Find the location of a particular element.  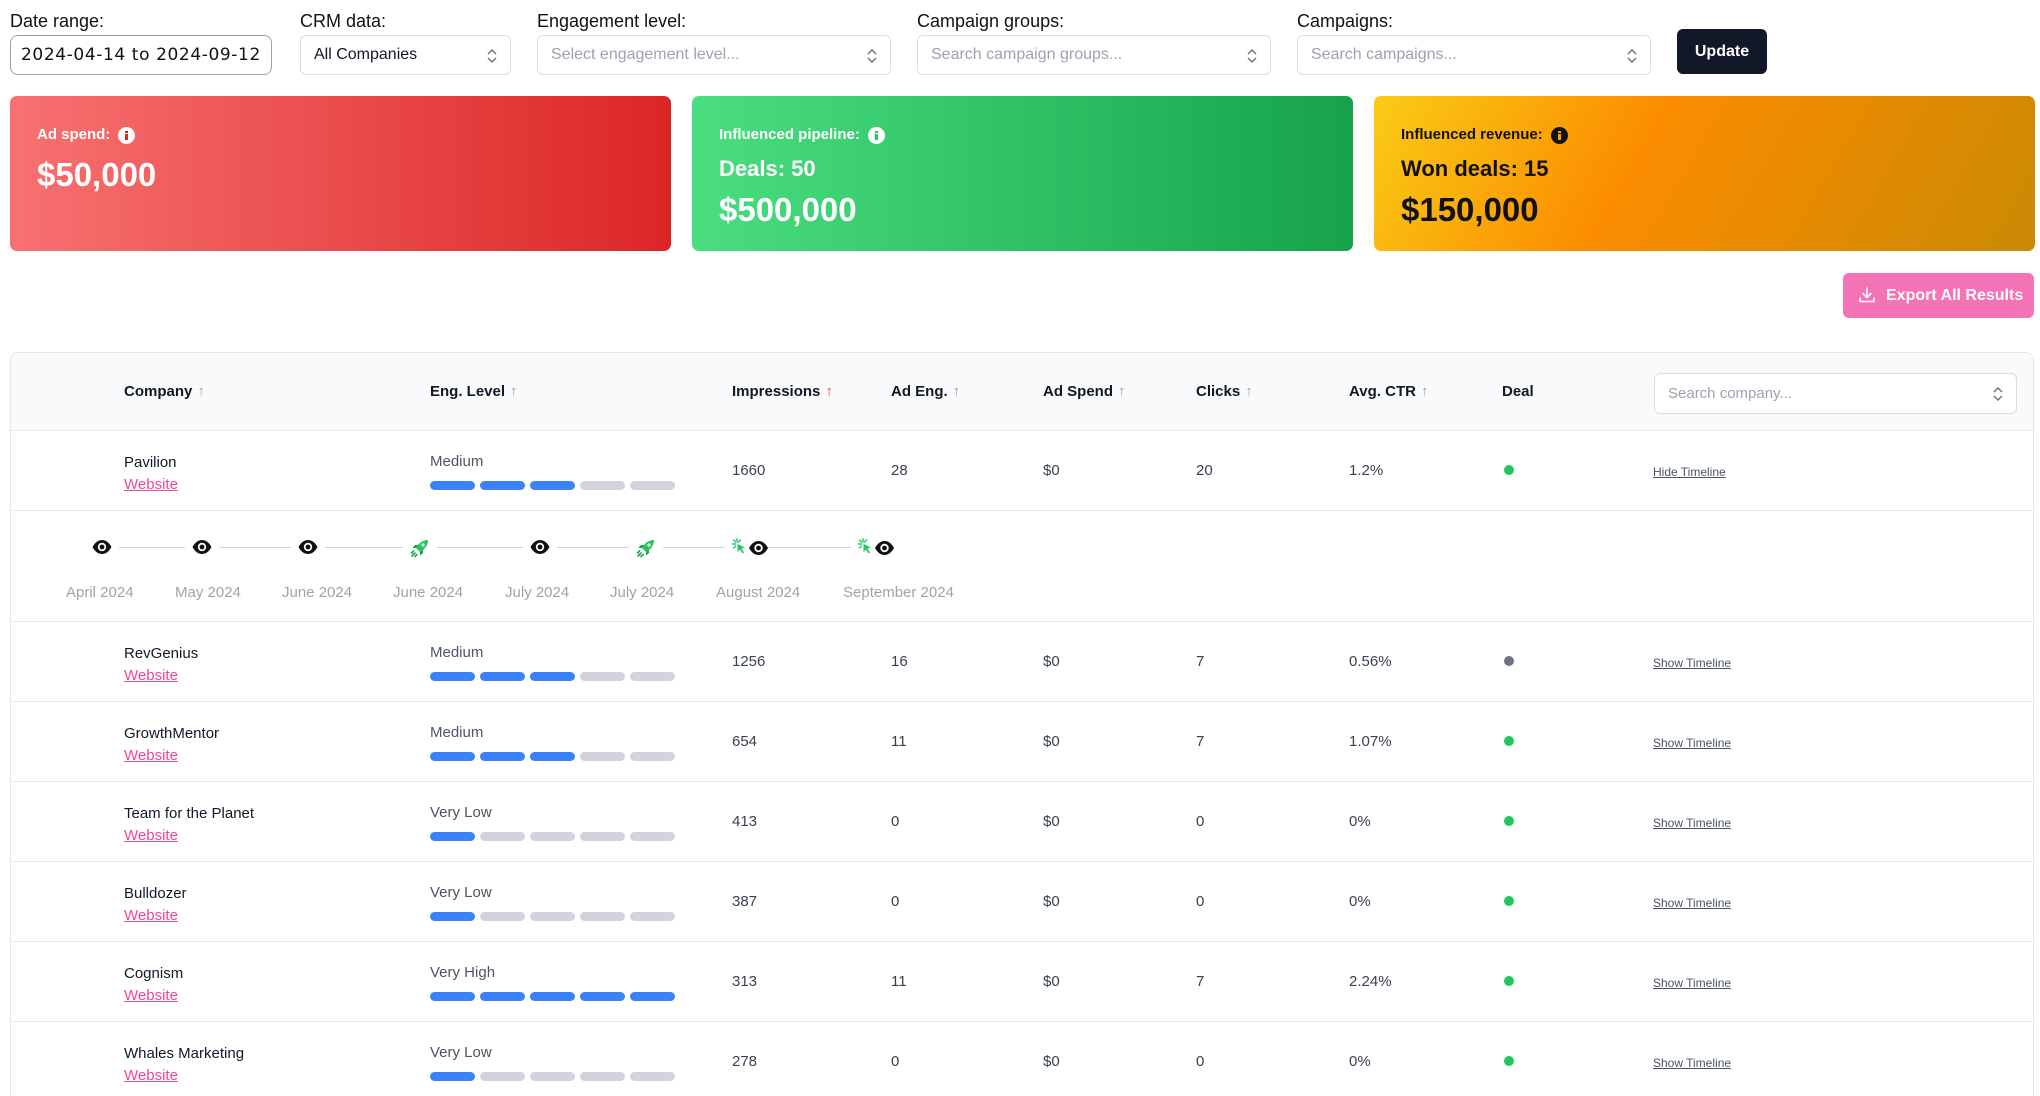

pipeline-value: $500,000 is located at coordinates (788, 209).